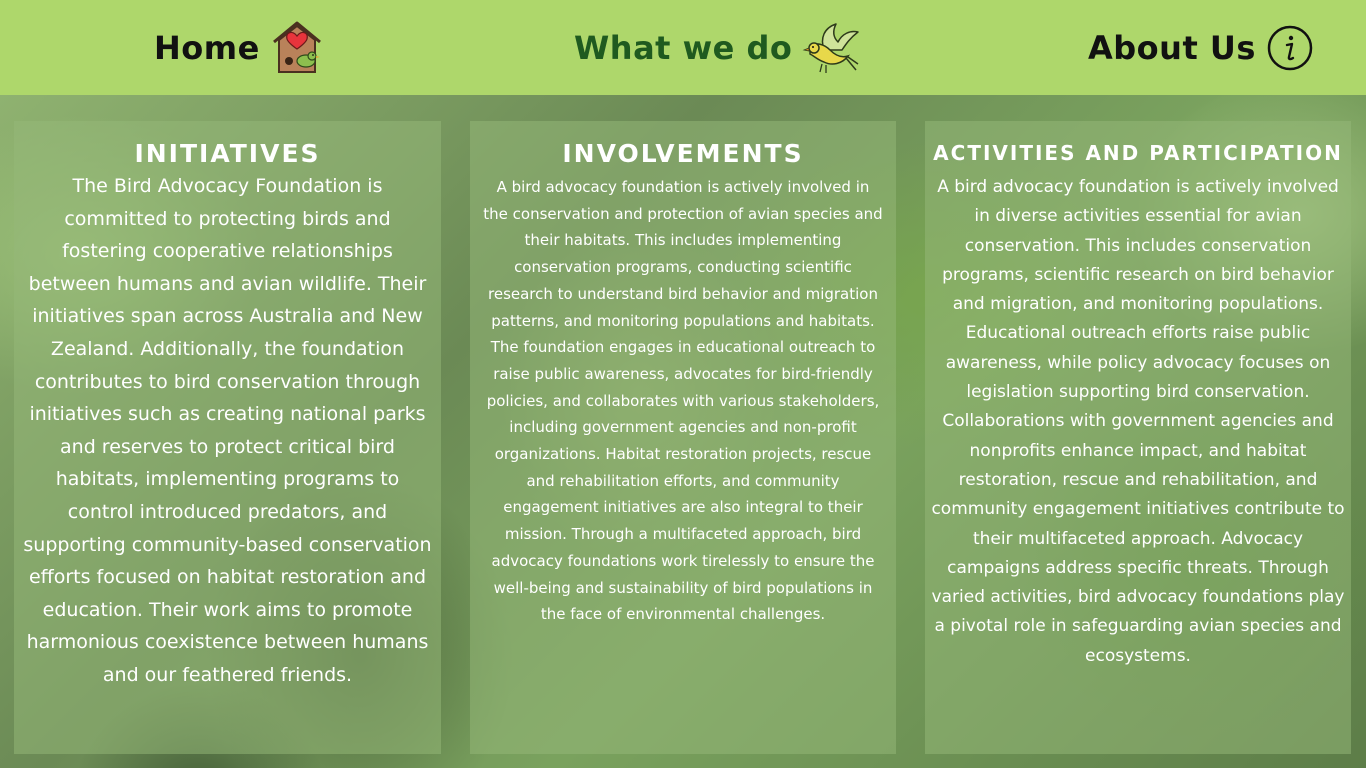  Describe the element at coordinates (207, 48) in the screenshot. I see `nav-home-label: Home` at that location.